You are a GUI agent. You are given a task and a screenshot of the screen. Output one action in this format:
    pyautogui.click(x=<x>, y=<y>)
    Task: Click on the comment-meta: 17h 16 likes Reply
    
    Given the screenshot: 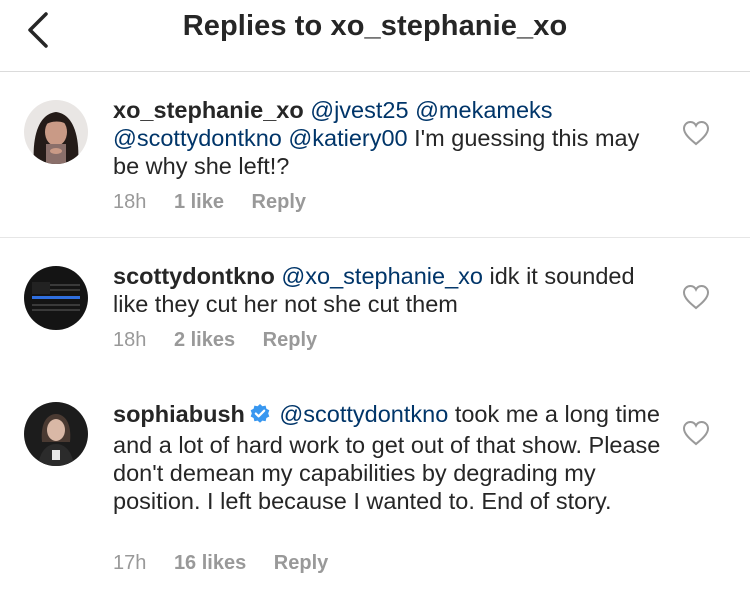 What is the action you would take?
    pyautogui.click(x=231, y=563)
    